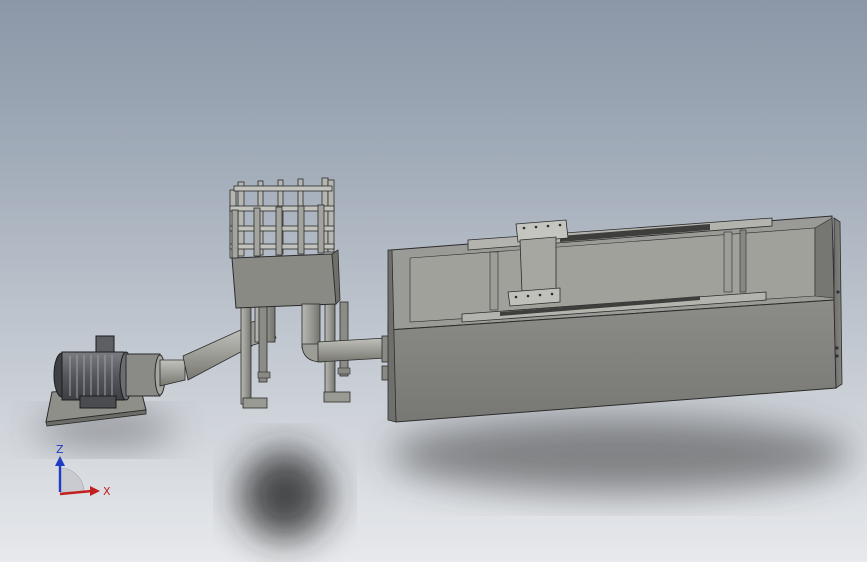 Image resolution: width=867 pixels, height=562 pixels. Describe the element at coordinates (60, 449) in the screenshot. I see `z-axis-label: Z` at that location.